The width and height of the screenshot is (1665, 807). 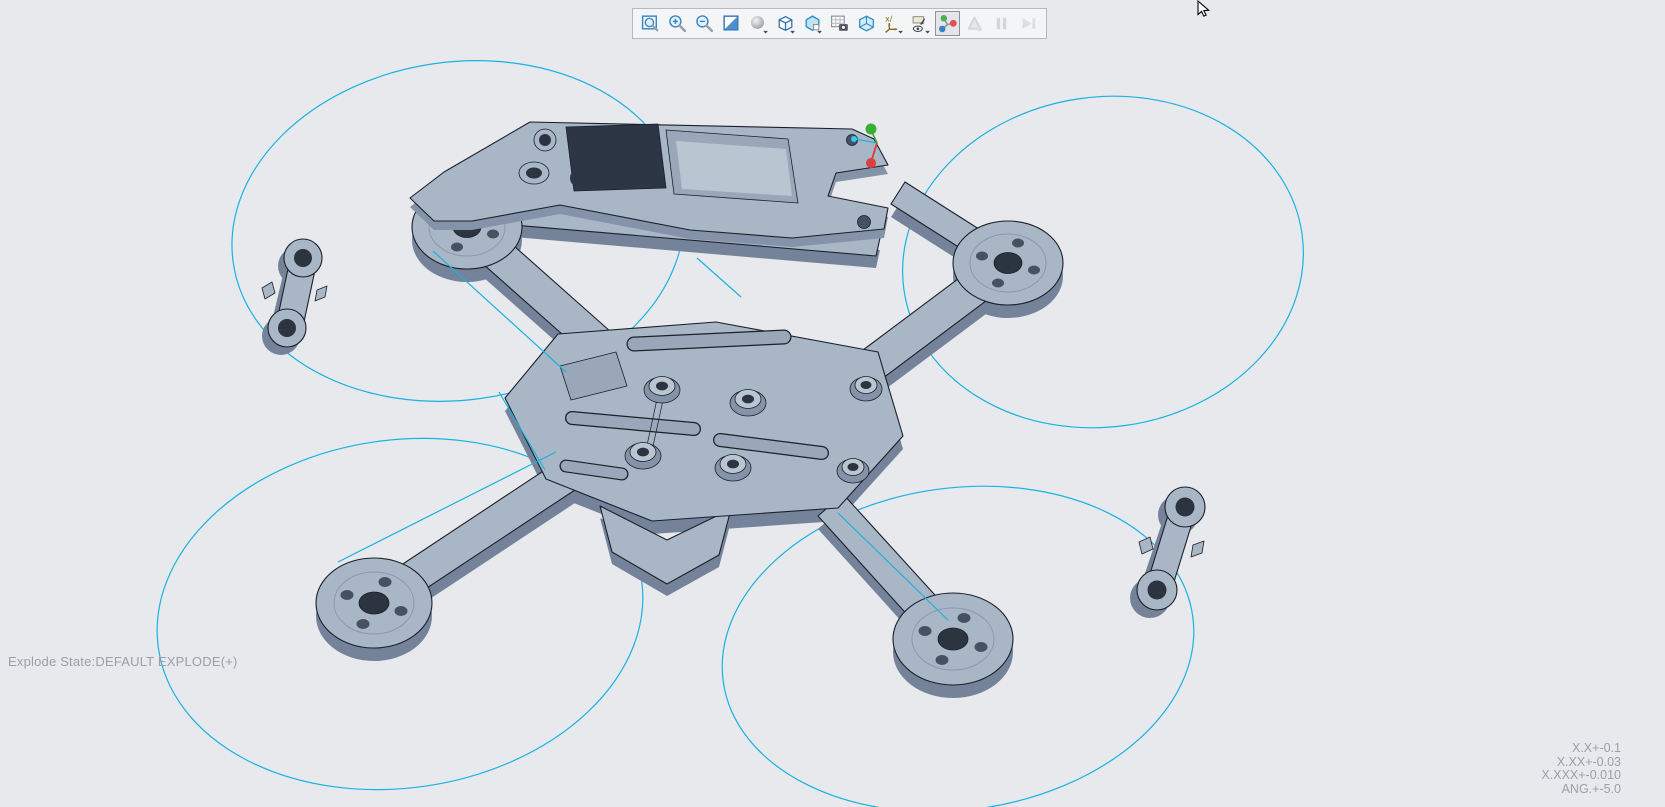 What do you see at coordinates (871, 163) in the screenshot?
I see `handle-red-ball` at bounding box center [871, 163].